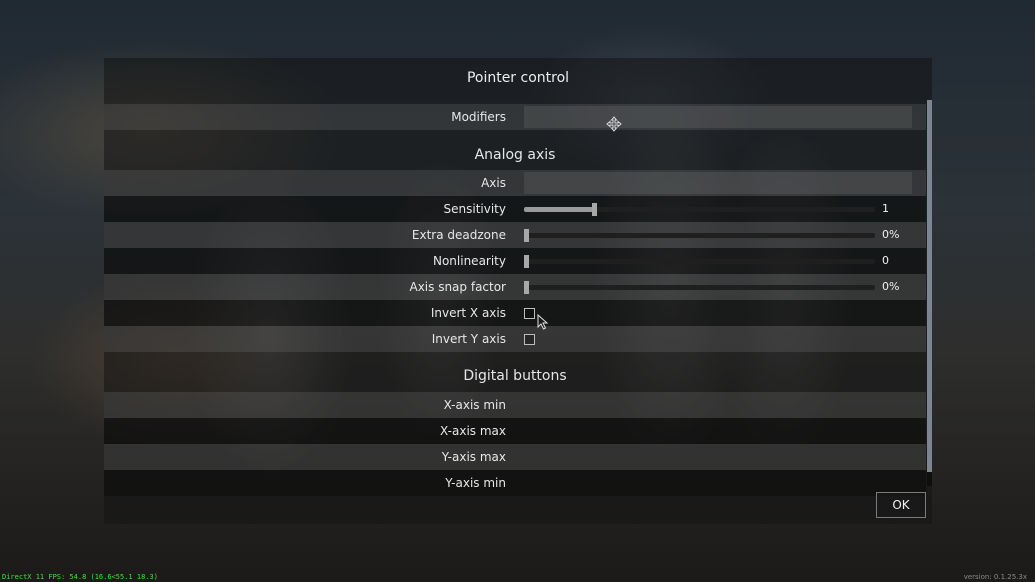 This screenshot has height=582, width=1035. I want to click on nonlinearity-value: 0, so click(885, 260).